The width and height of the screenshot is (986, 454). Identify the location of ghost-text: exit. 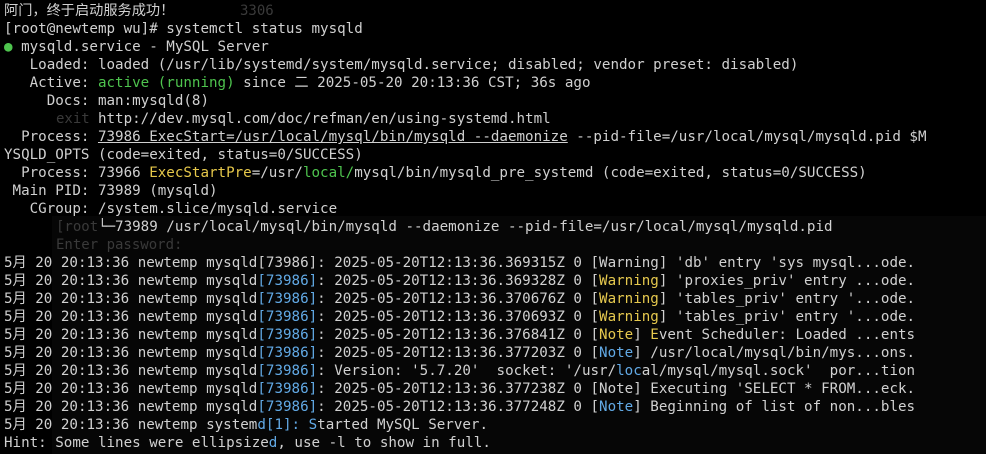
(73, 119).